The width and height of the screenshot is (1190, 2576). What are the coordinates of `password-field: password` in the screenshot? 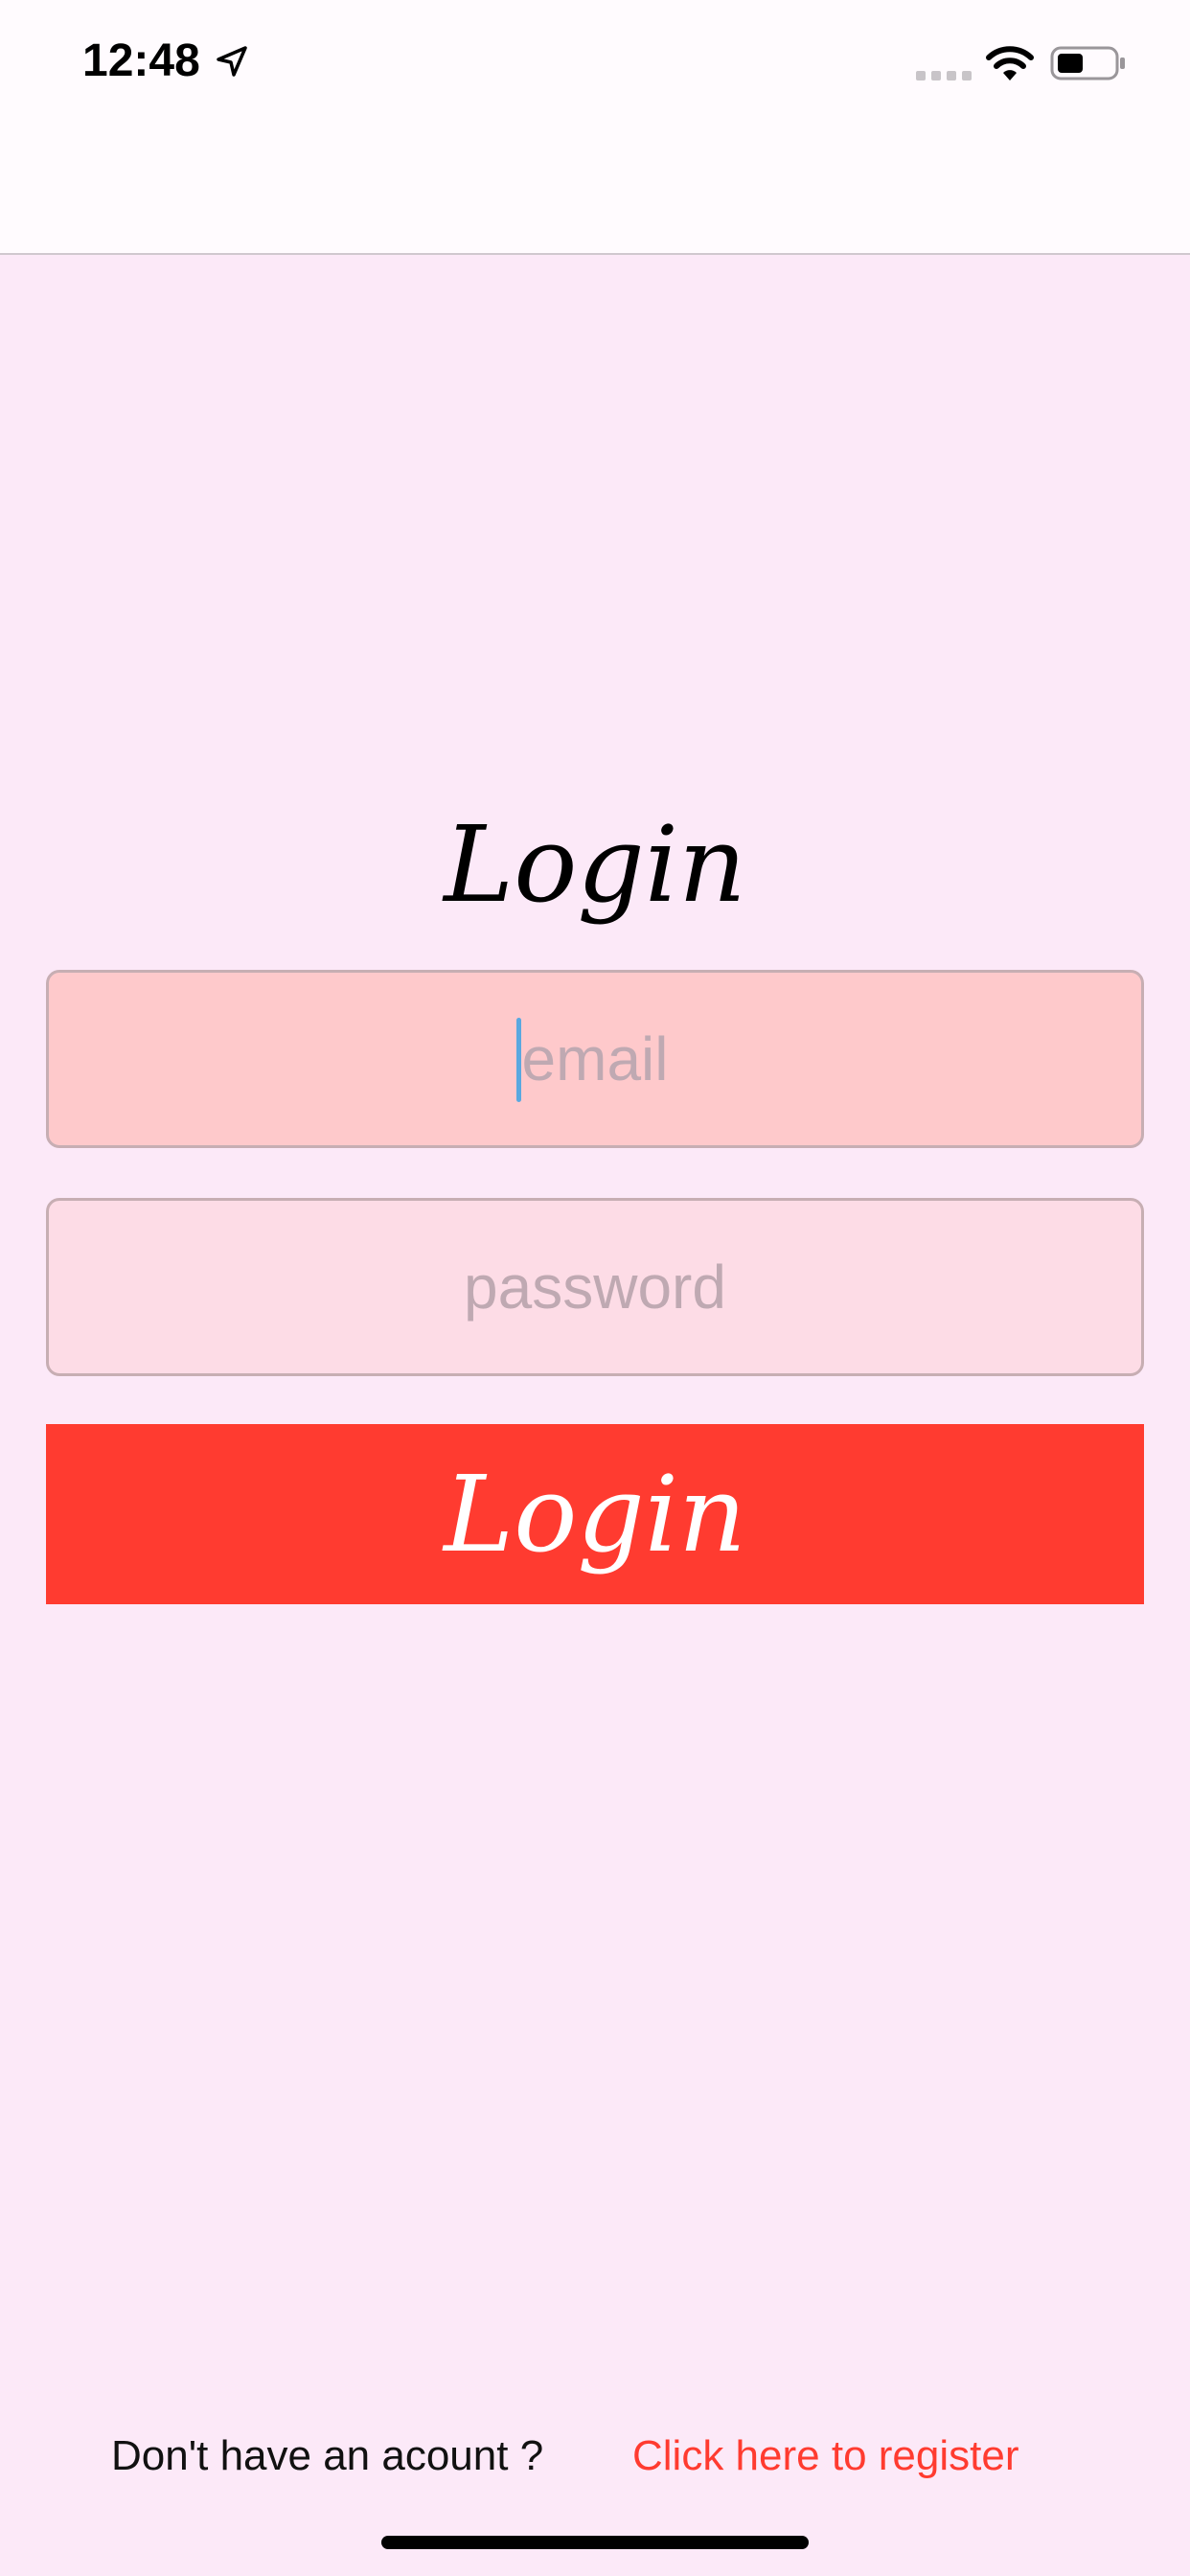 It's located at (595, 1287).